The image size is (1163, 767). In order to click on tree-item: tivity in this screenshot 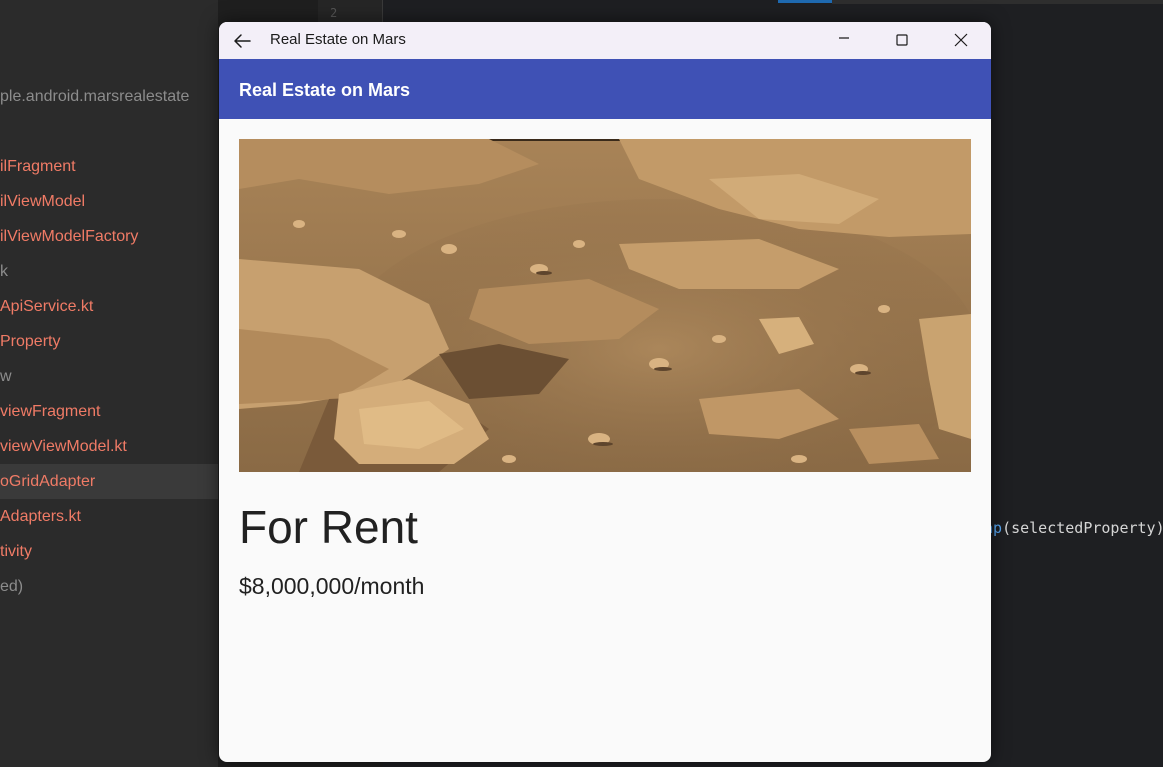, I will do `click(109, 551)`.